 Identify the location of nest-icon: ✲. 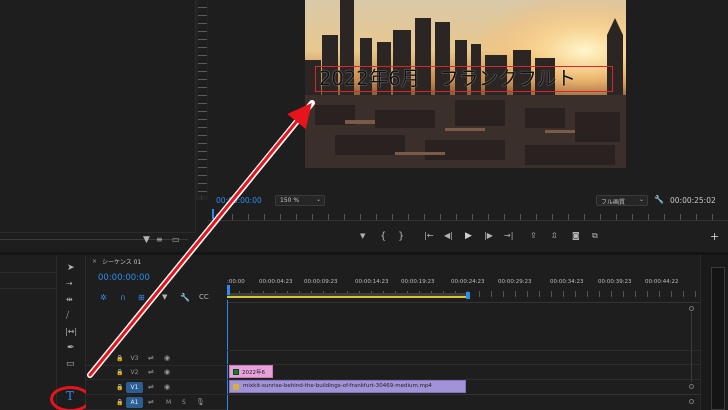
(103, 298).